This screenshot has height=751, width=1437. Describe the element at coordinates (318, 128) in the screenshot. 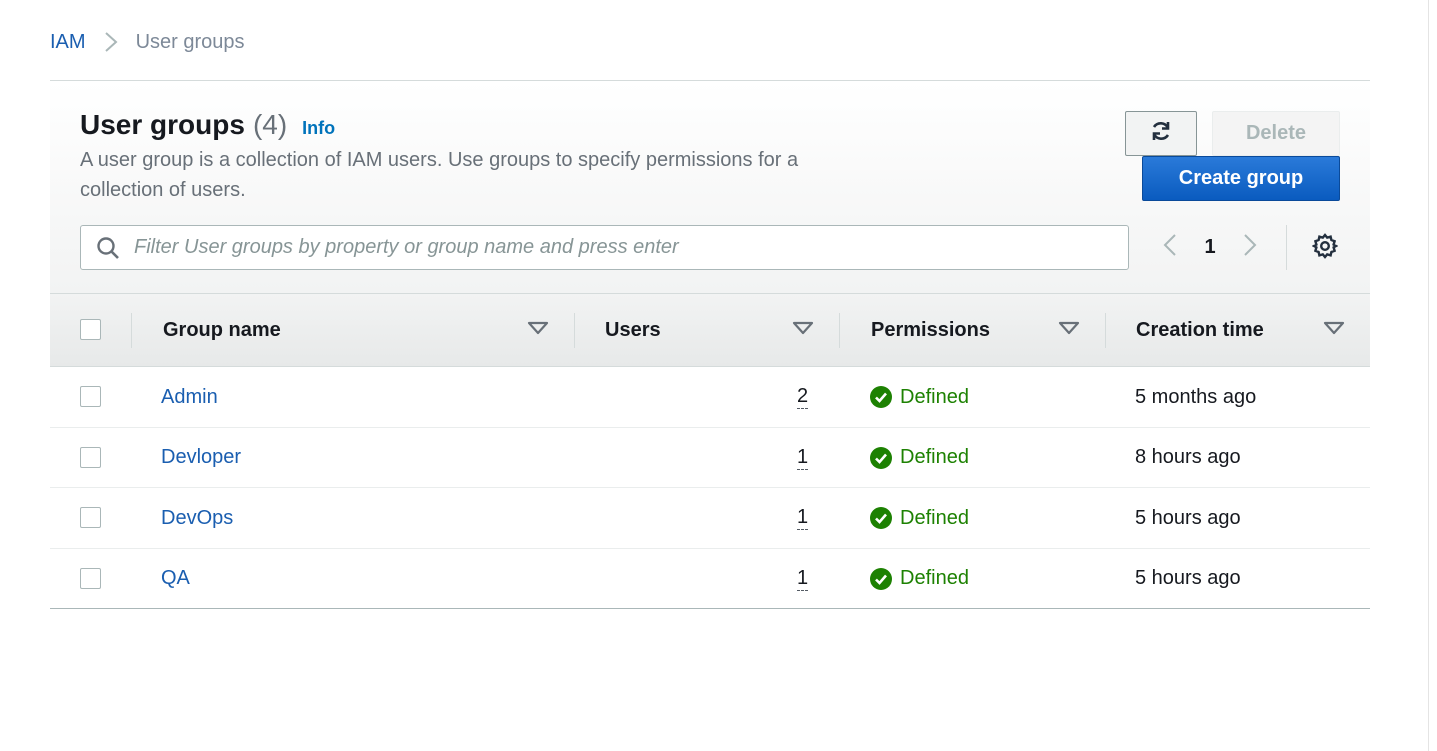

I see `info-link: Info` at that location.